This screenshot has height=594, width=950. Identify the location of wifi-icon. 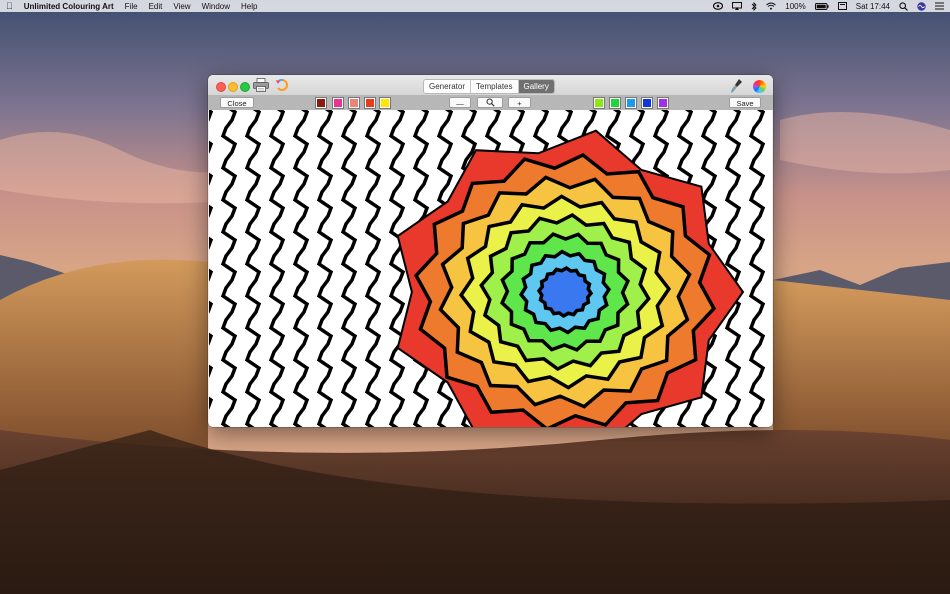
(771, 6).